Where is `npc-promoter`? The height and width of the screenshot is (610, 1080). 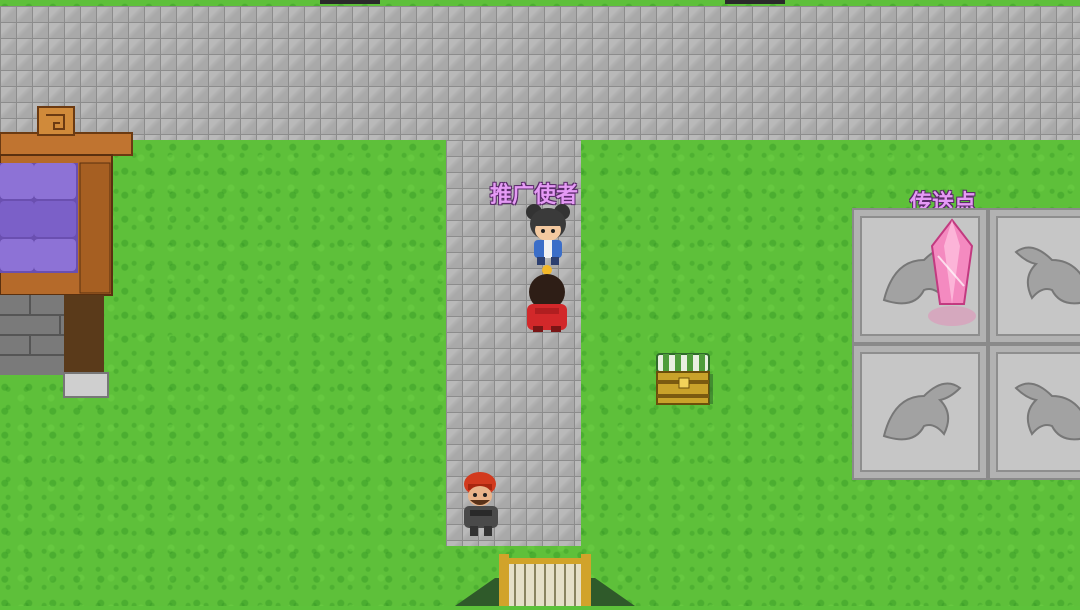 npc-promoter is located at coordinates (548, 234).